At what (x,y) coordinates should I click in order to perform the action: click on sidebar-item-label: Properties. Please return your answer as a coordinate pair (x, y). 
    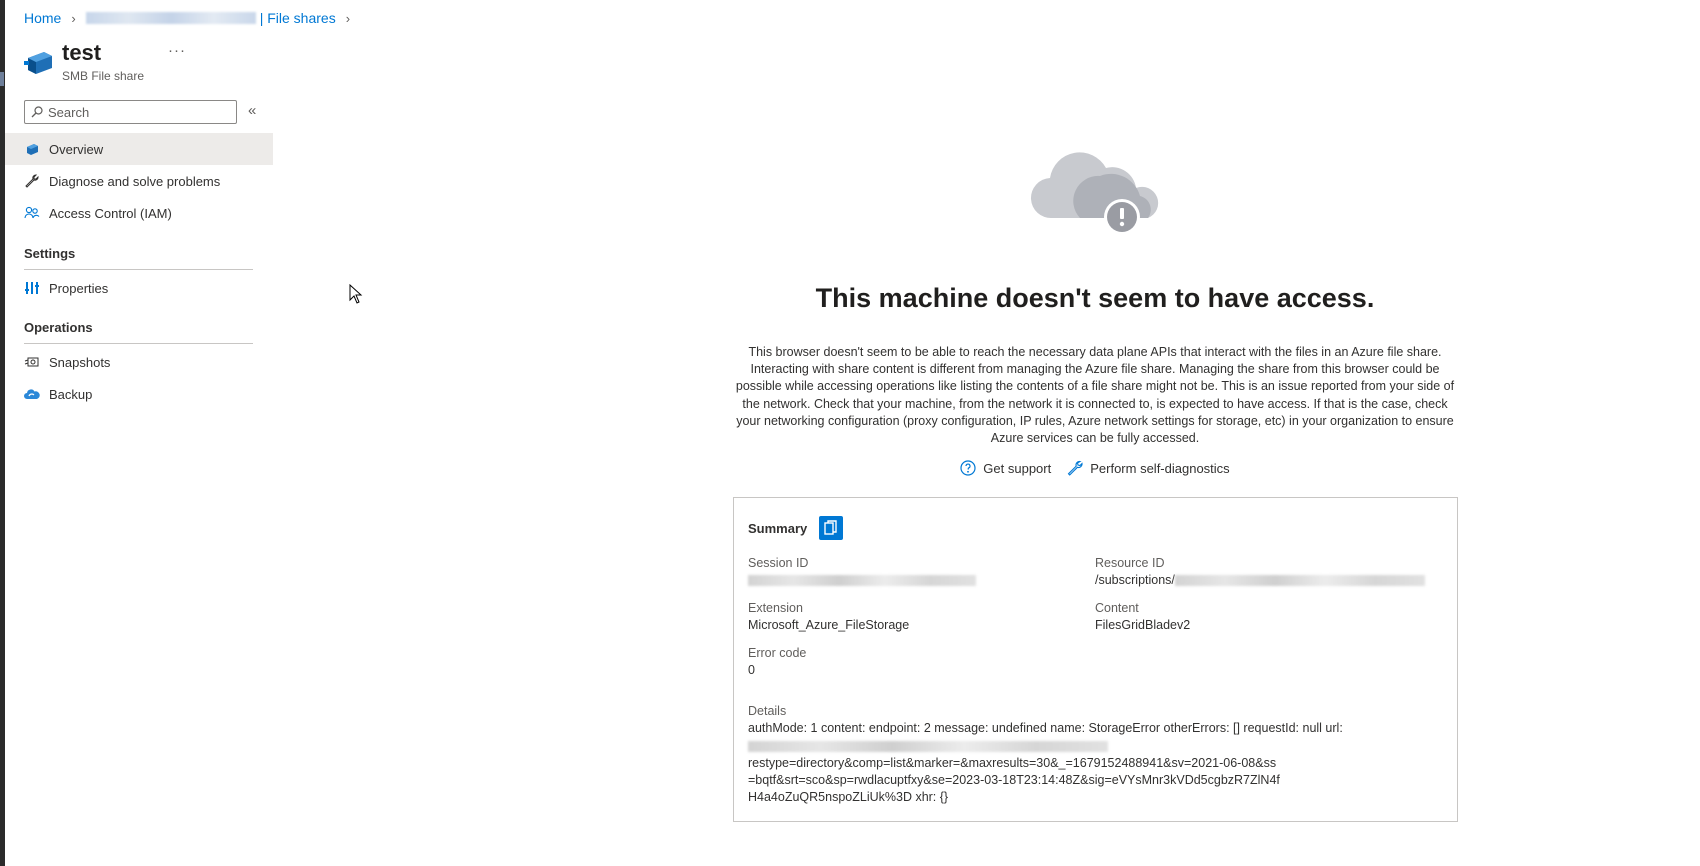
    Looking at the image, I should click on (79, 288).